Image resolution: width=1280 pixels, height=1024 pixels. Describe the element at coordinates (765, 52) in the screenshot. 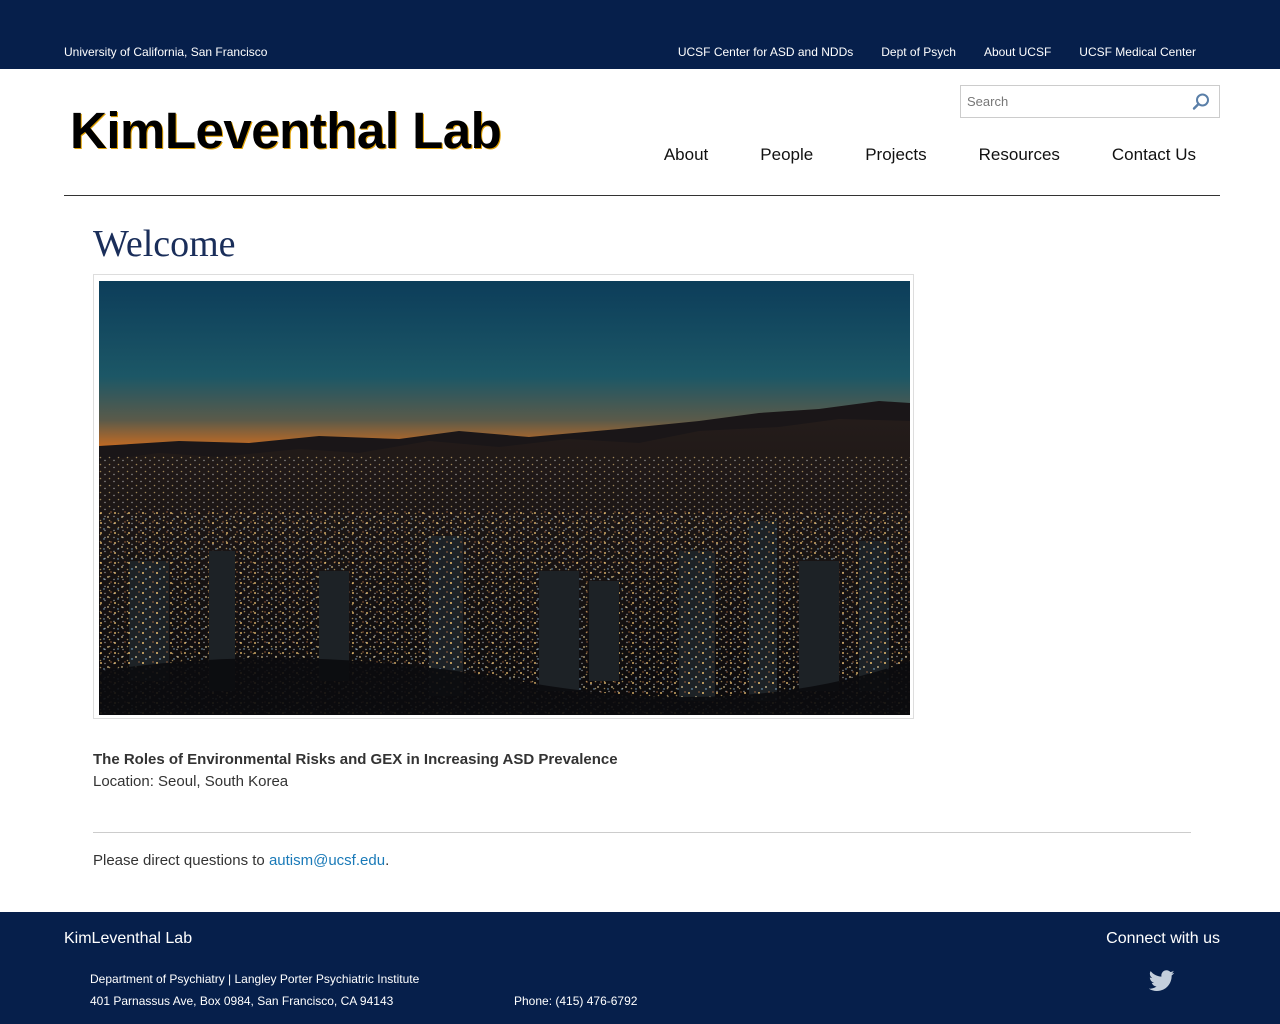

I see `utility-link-asd-center: UCSF Center for ASD and NDDs` at that location.